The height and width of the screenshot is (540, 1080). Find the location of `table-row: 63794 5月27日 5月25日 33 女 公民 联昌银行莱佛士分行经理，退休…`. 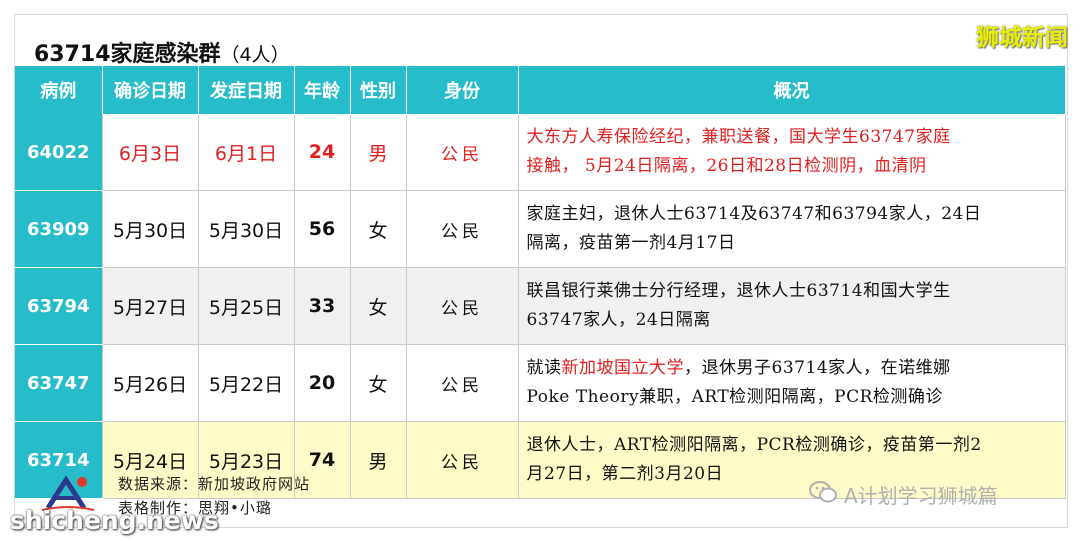

table-row: 63794 5月27日 5月25日 33 女 公民 联昌银行莱佛士分行经理，退休… is located at coordinates (540, 306).